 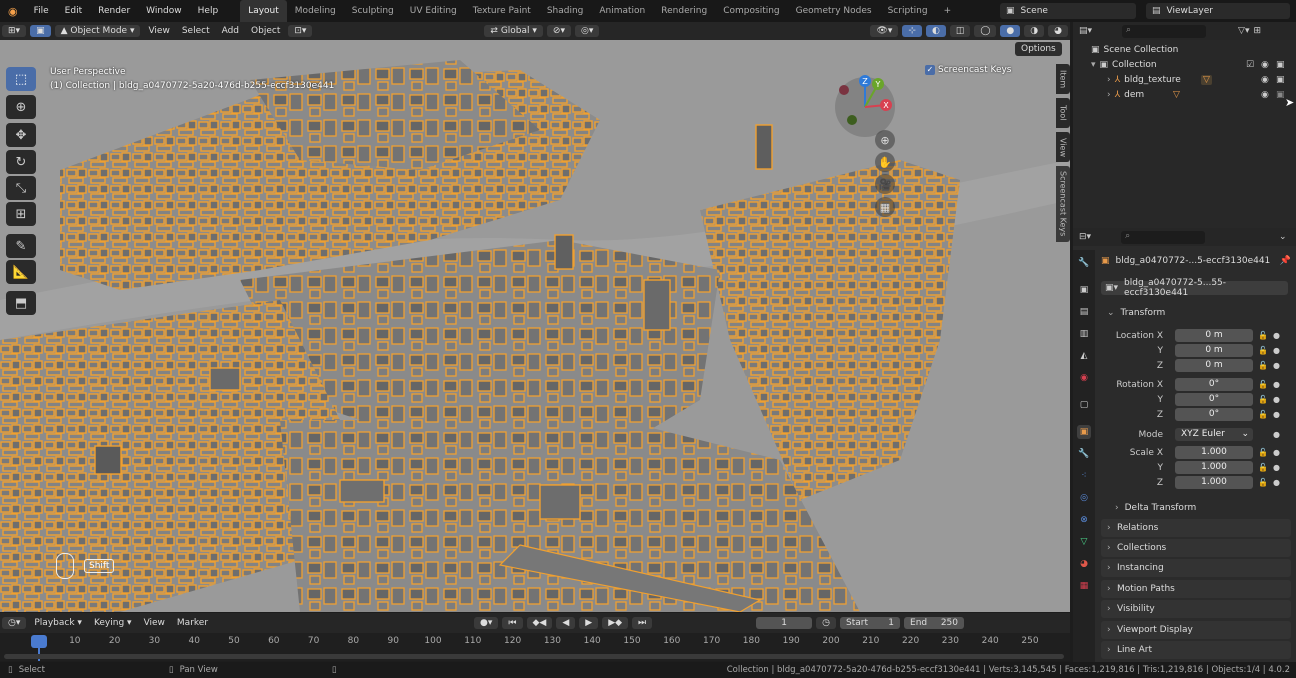 What do you see at coordinates (1250, 65) in the screenshot?
I see `checkbox-icon: ☑` at bounding box center [1250, 65].